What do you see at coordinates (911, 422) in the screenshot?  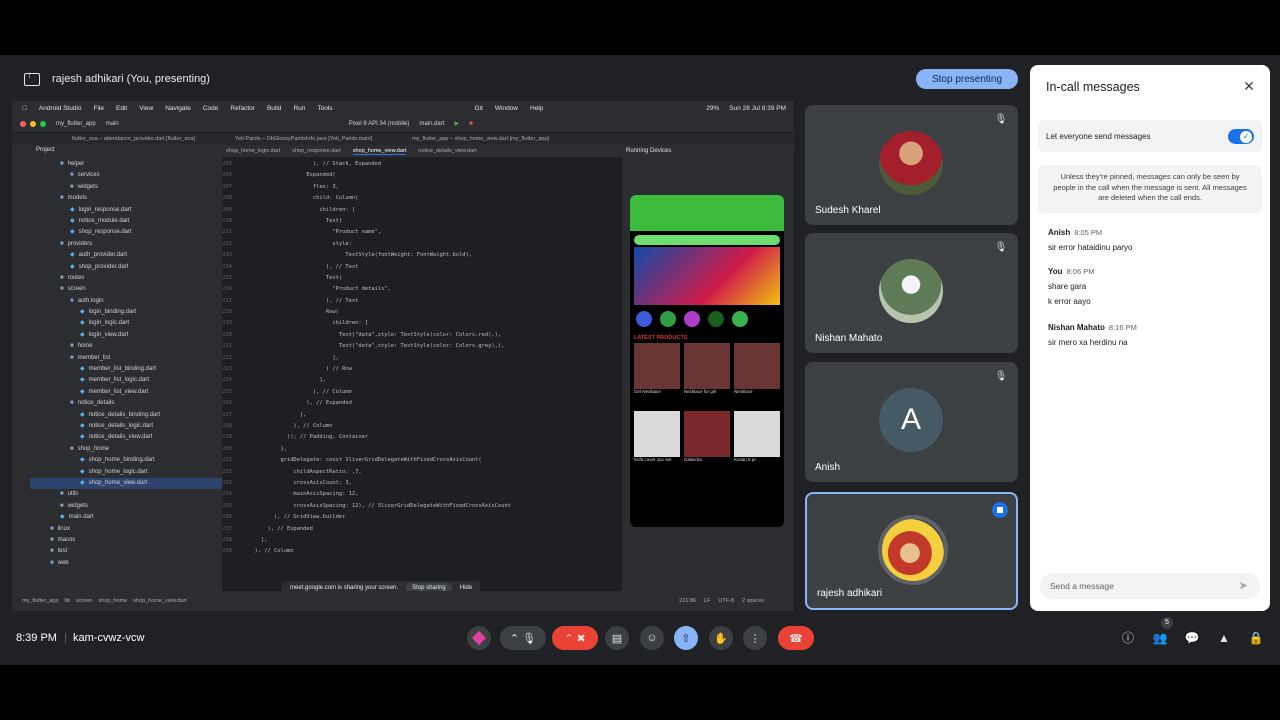 I see `participant-tile: 🎙 A Anish` at bounding box center [911, 422].